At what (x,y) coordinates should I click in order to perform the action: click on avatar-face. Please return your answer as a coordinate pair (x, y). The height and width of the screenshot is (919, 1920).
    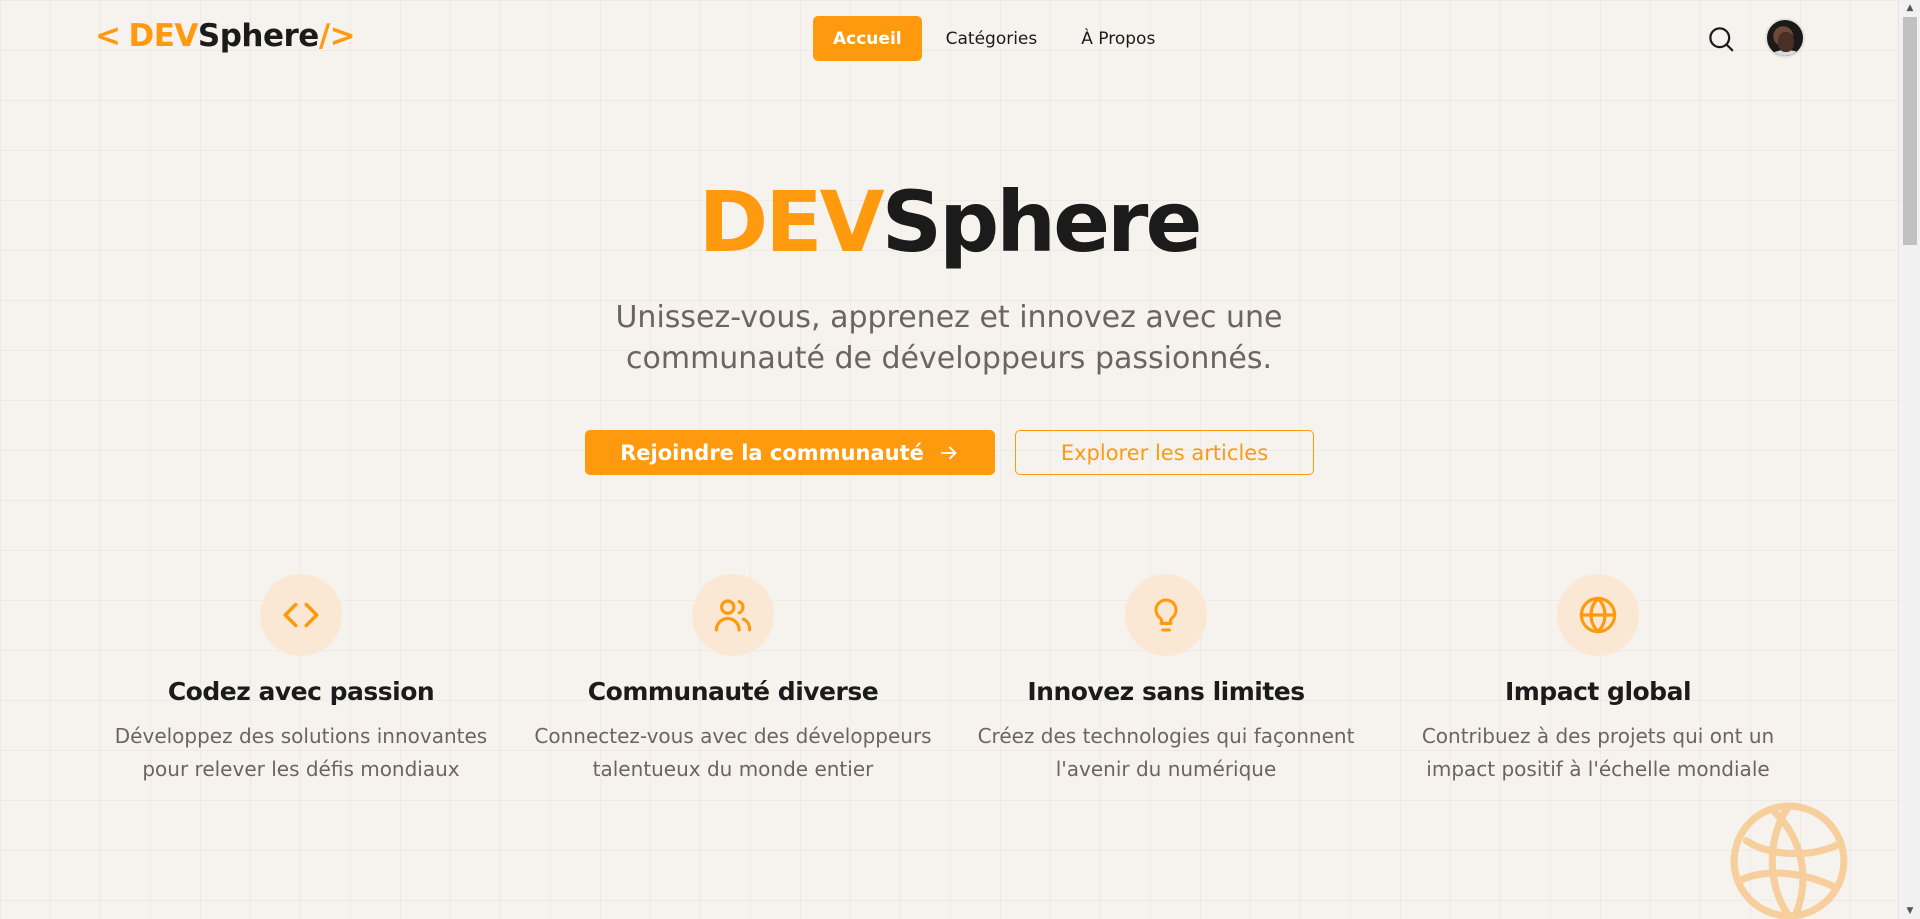
    Looking at the image, I should click on (1786, 42).